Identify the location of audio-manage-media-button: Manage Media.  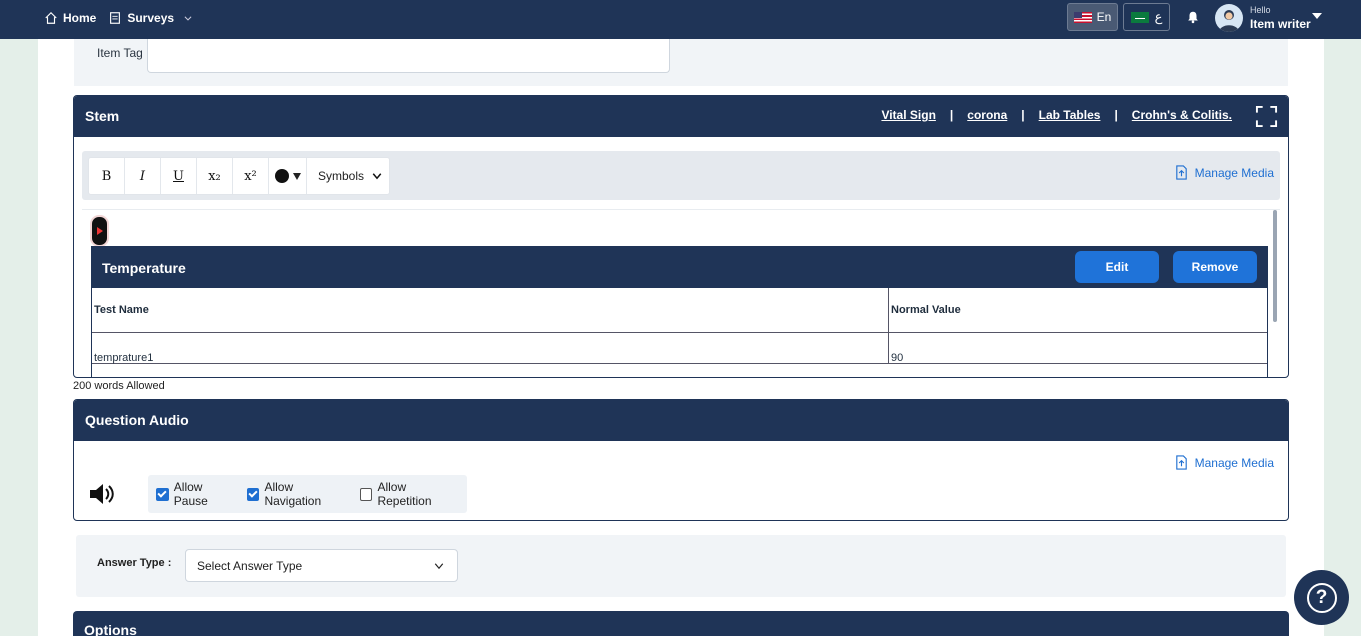
(1224, 462).